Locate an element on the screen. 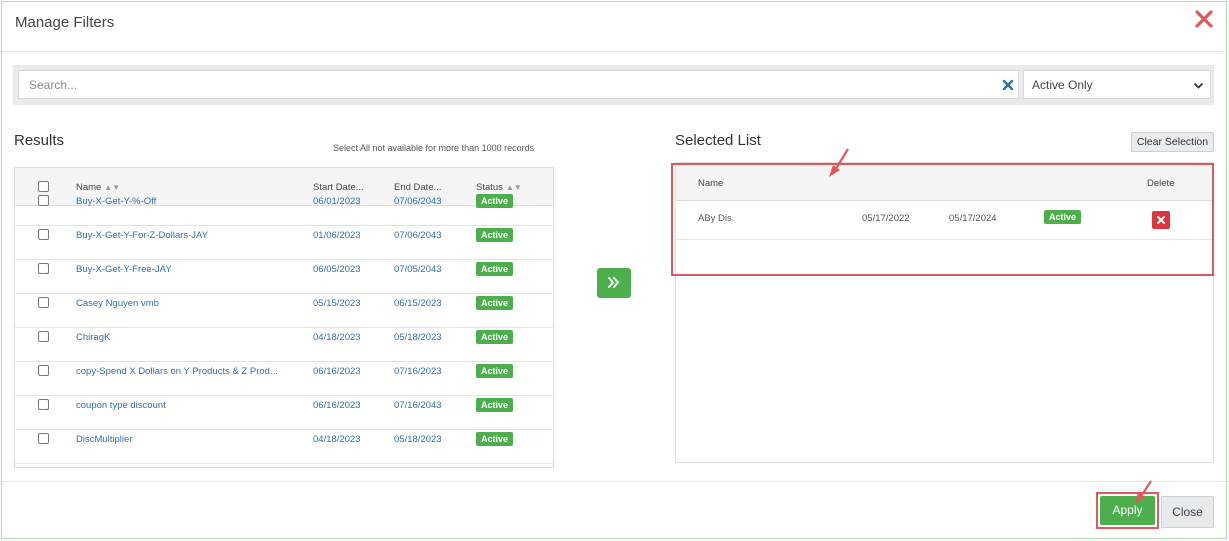 The image size is (1229, 541). row-name-link: Casey Nguyen vmb is located at coordinates (183, 303).